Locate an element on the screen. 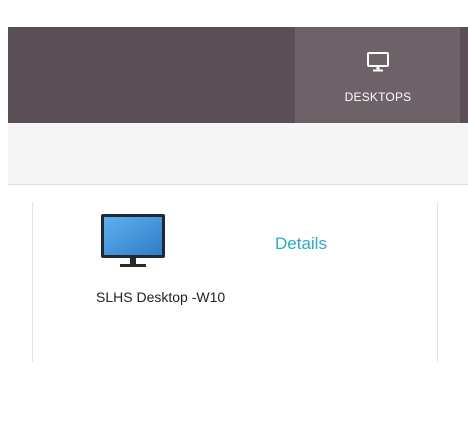 Image resolution: width=468 pixels, height=434 pixels. nav-bar-edge is located at coordinates (464, 75).